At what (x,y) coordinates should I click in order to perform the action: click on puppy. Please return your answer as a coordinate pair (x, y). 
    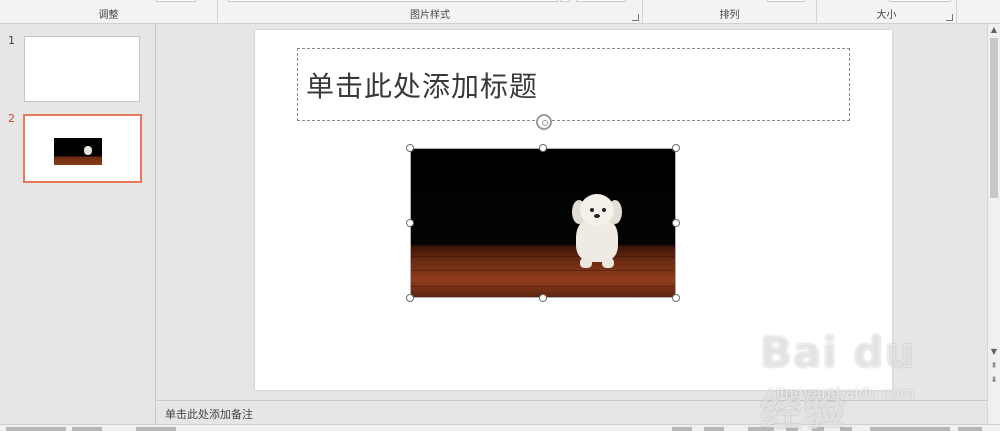
    Looking at the image, I should click on (597, 231).